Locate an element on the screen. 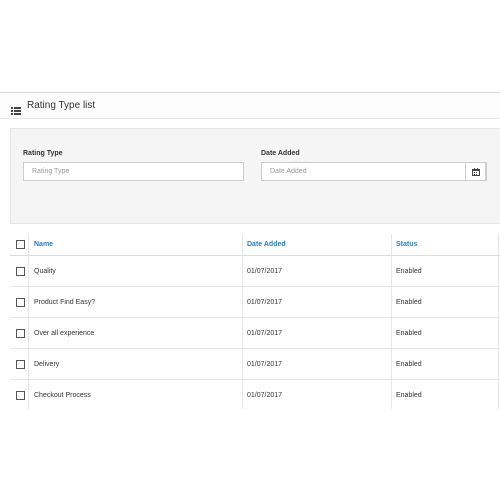 This screenshot has height=500, width=500. table-header-row: Name Date Added Status is located at coordinates (255, 245).